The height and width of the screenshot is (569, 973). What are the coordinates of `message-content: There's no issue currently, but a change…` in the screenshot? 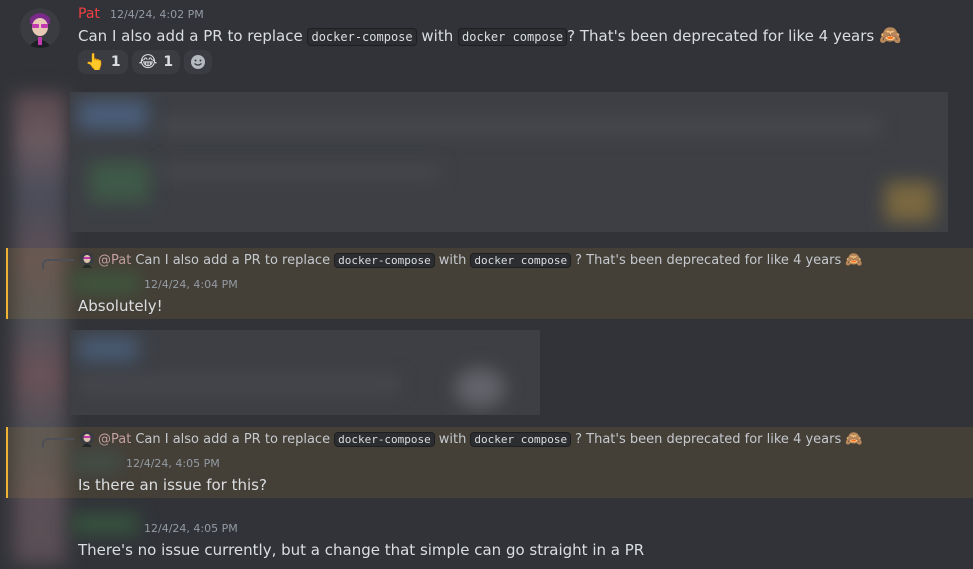 It's located at (361, 550).